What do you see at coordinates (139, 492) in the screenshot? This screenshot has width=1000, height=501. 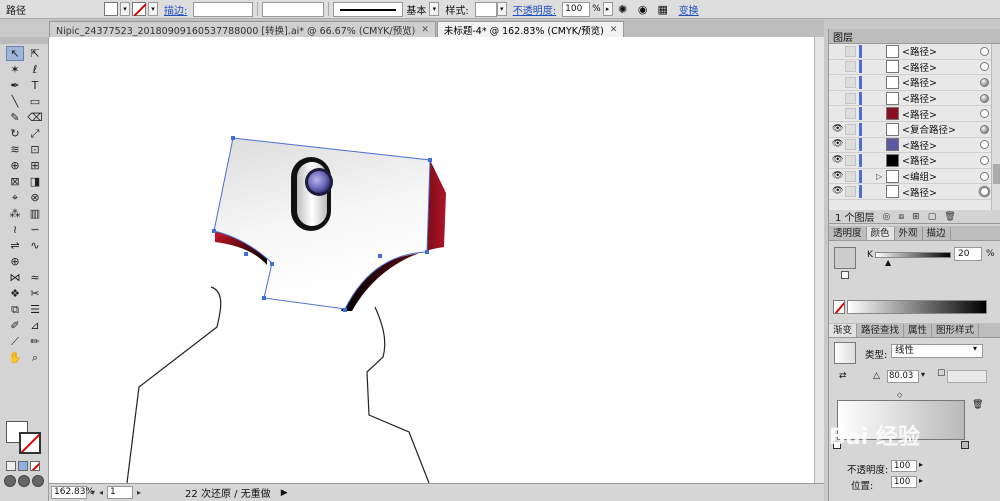 I see `next-artboard-icon: ▸` at bounding box center [139, 492].